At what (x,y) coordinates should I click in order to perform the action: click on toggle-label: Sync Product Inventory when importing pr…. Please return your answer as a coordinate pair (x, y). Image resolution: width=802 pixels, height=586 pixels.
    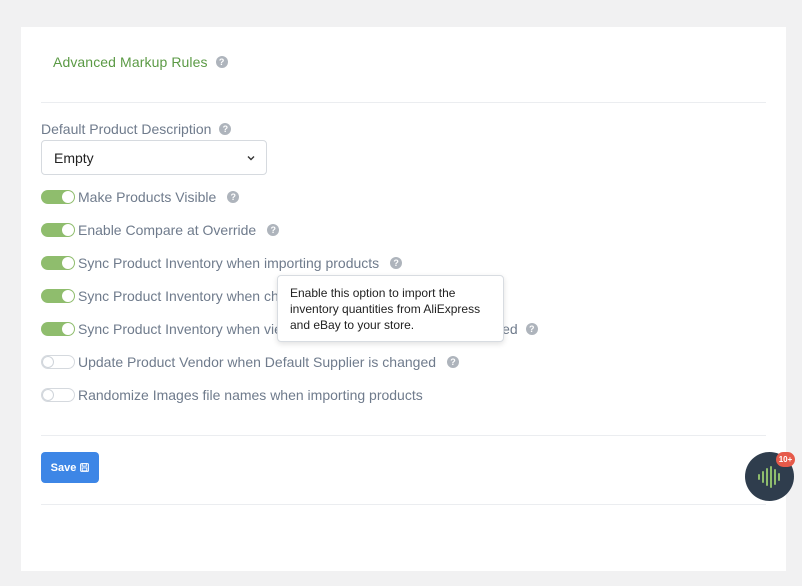
    Looking at the image, I should click on (229, 263).